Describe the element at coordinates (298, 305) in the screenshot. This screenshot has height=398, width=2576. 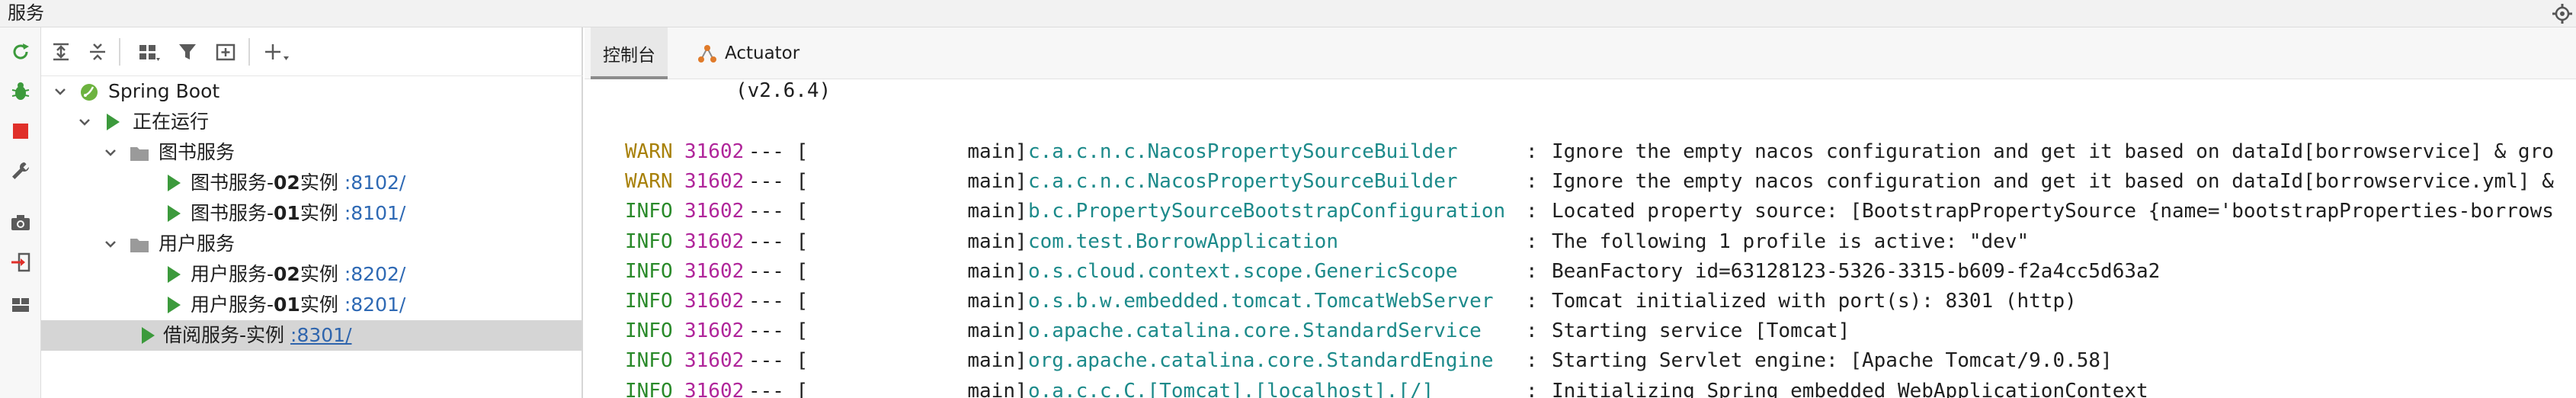
I see `instance-label: 用户服务- 01 实例 :8201/` at that location.